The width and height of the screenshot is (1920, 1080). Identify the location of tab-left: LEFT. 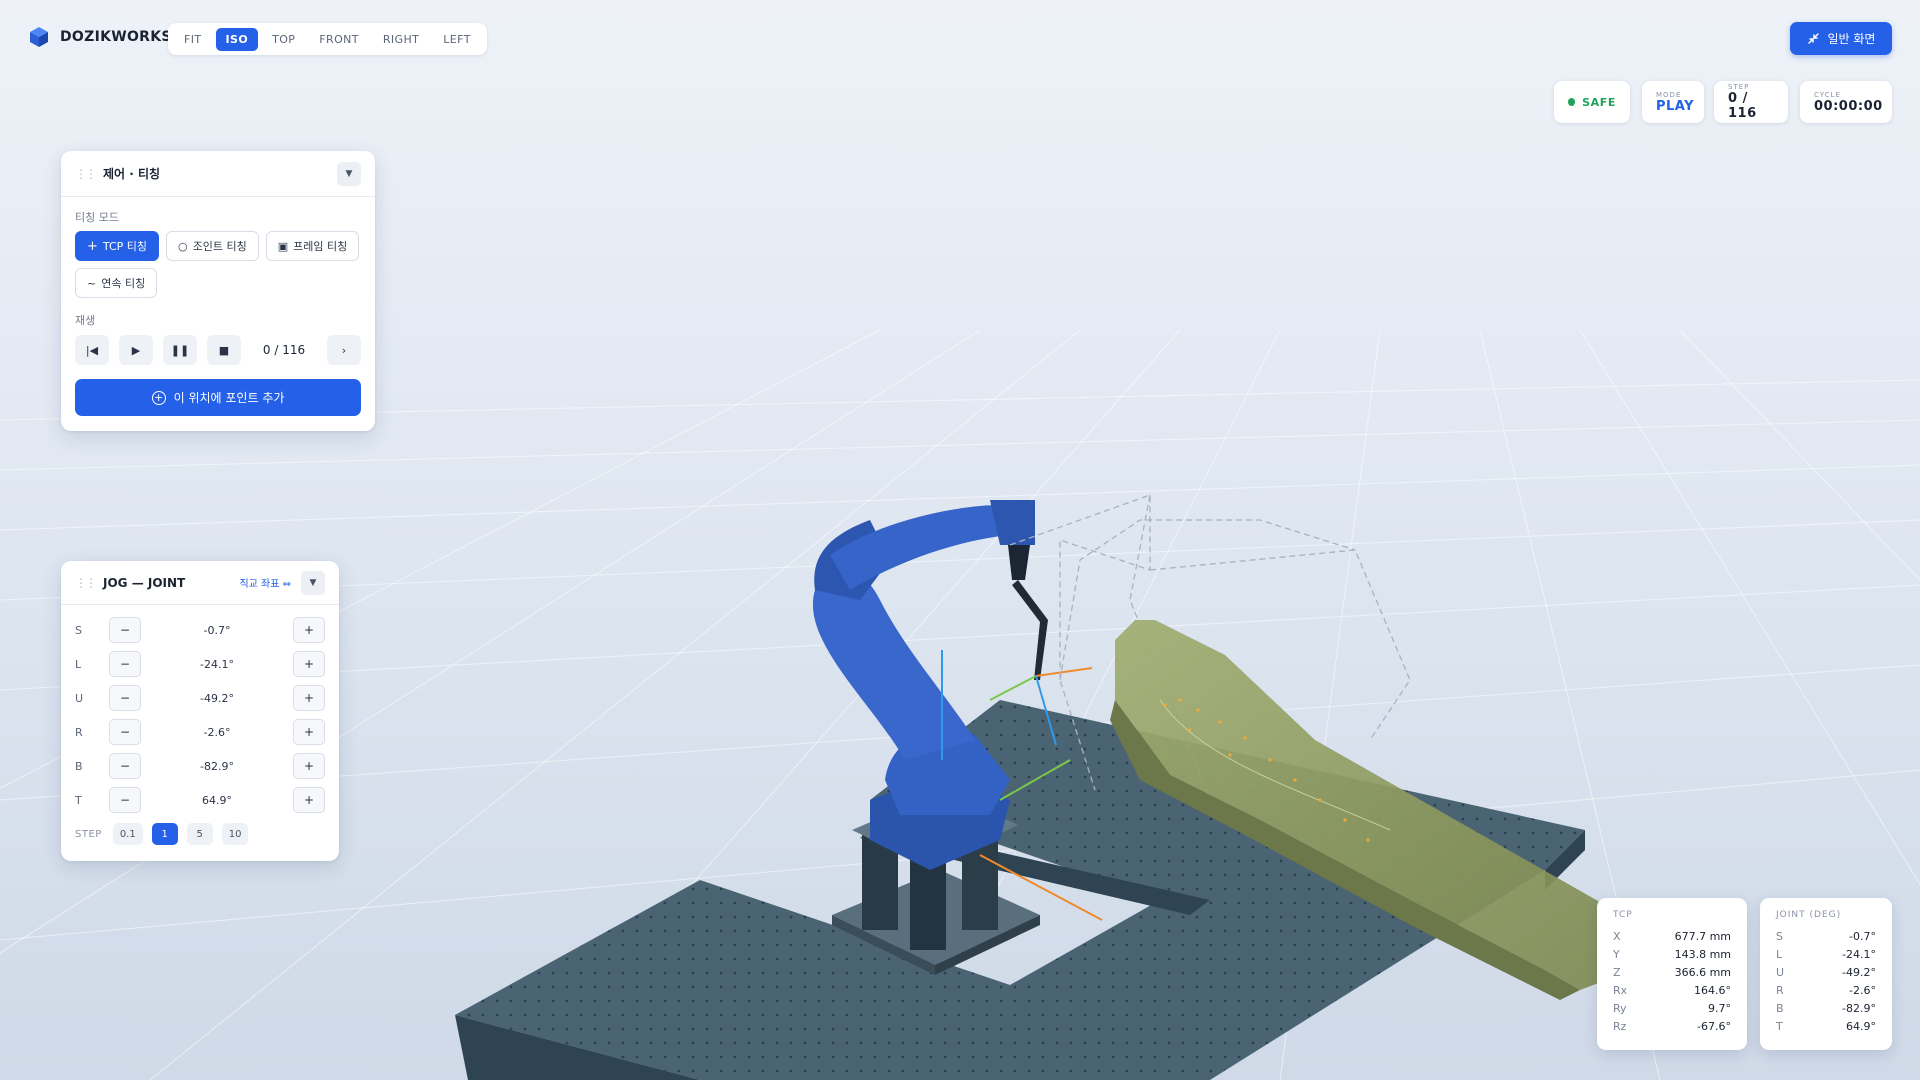
(457, 39).